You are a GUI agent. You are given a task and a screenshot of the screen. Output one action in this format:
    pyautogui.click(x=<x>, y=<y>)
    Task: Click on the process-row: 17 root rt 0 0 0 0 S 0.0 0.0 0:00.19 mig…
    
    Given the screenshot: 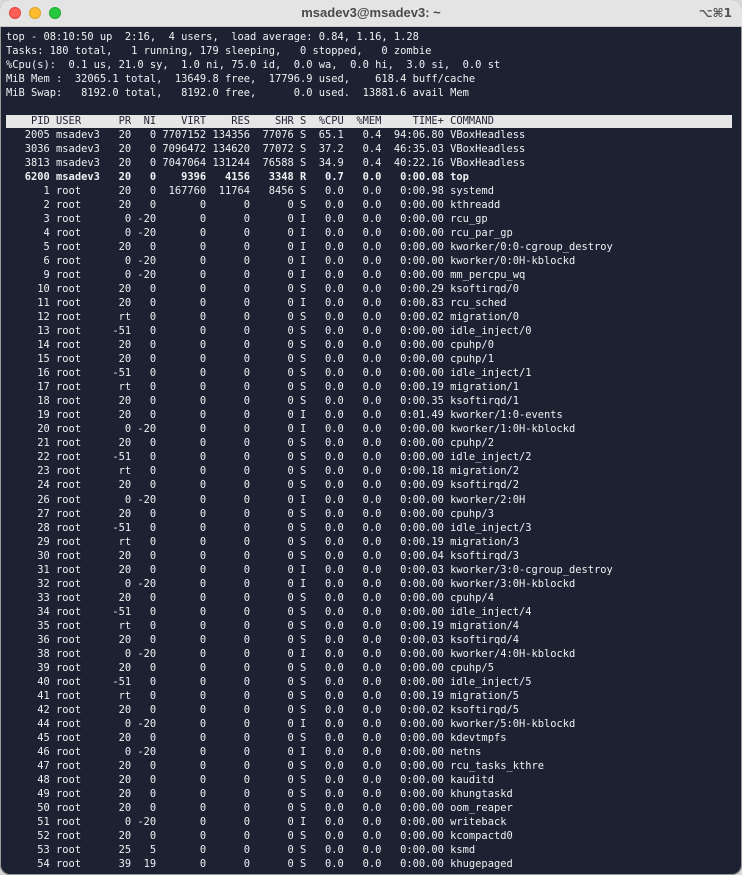 What is the action you would take?
    pyautogui.click(x=262, y=387)
    